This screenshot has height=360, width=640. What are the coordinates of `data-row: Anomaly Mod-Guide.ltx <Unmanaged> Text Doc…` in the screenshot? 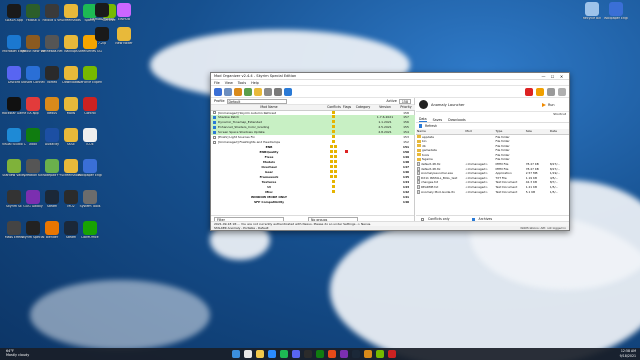 It's located at (492, 191).